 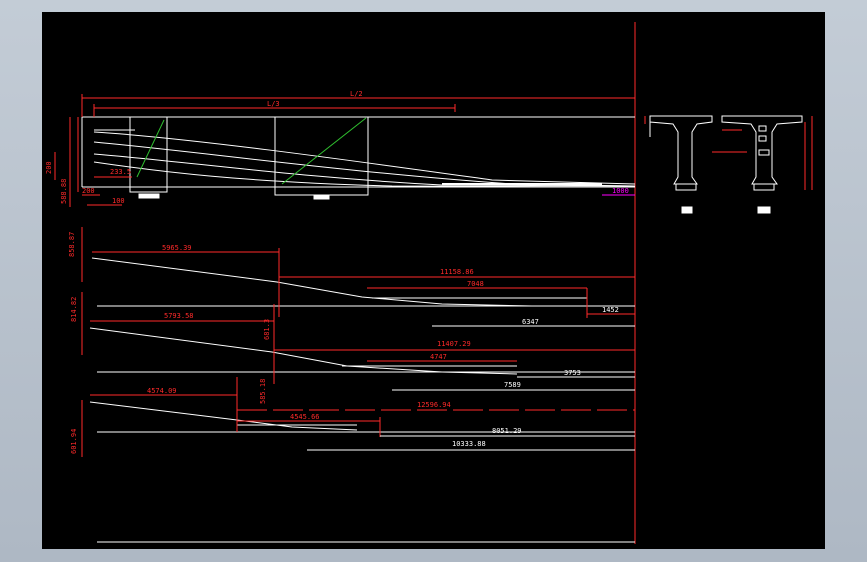 What do you see at coordinates (267, 329) in the screenshot?
I see `p2-mid-height: 681.3` at bounding box center [267, 329].